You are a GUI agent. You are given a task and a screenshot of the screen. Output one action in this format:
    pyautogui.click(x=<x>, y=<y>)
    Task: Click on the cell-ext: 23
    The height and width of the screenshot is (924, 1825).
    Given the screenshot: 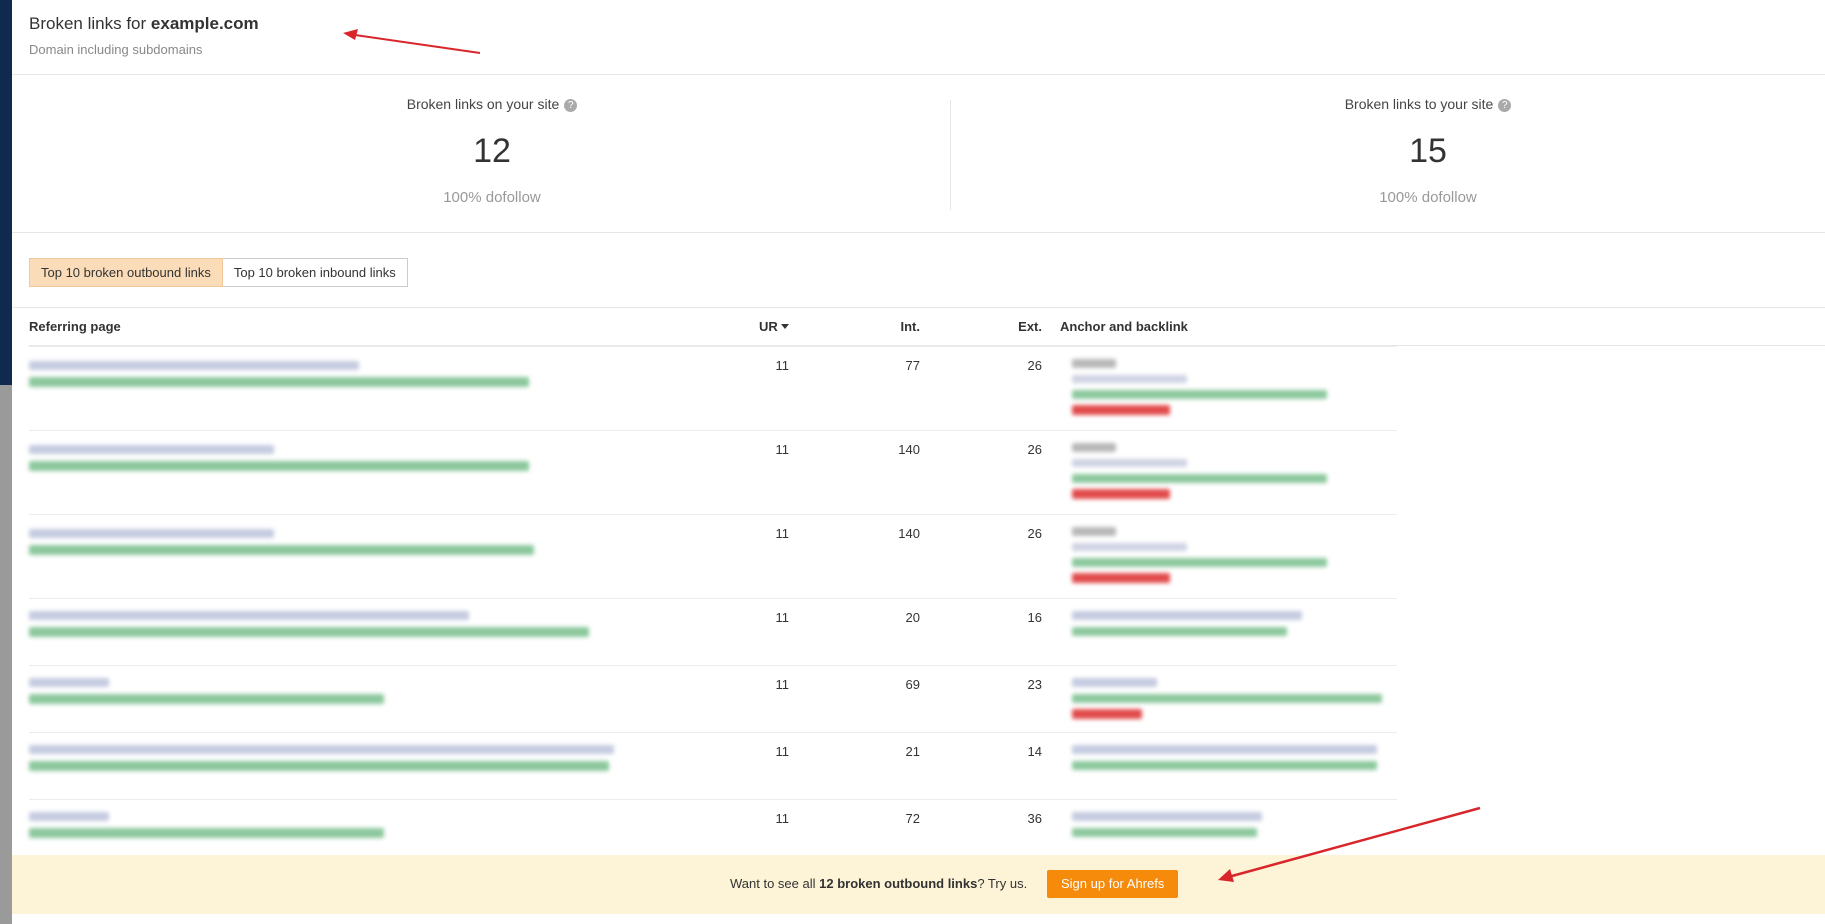 What is the action you would take?
    pyautogui.click(x=1034, y=684)
    